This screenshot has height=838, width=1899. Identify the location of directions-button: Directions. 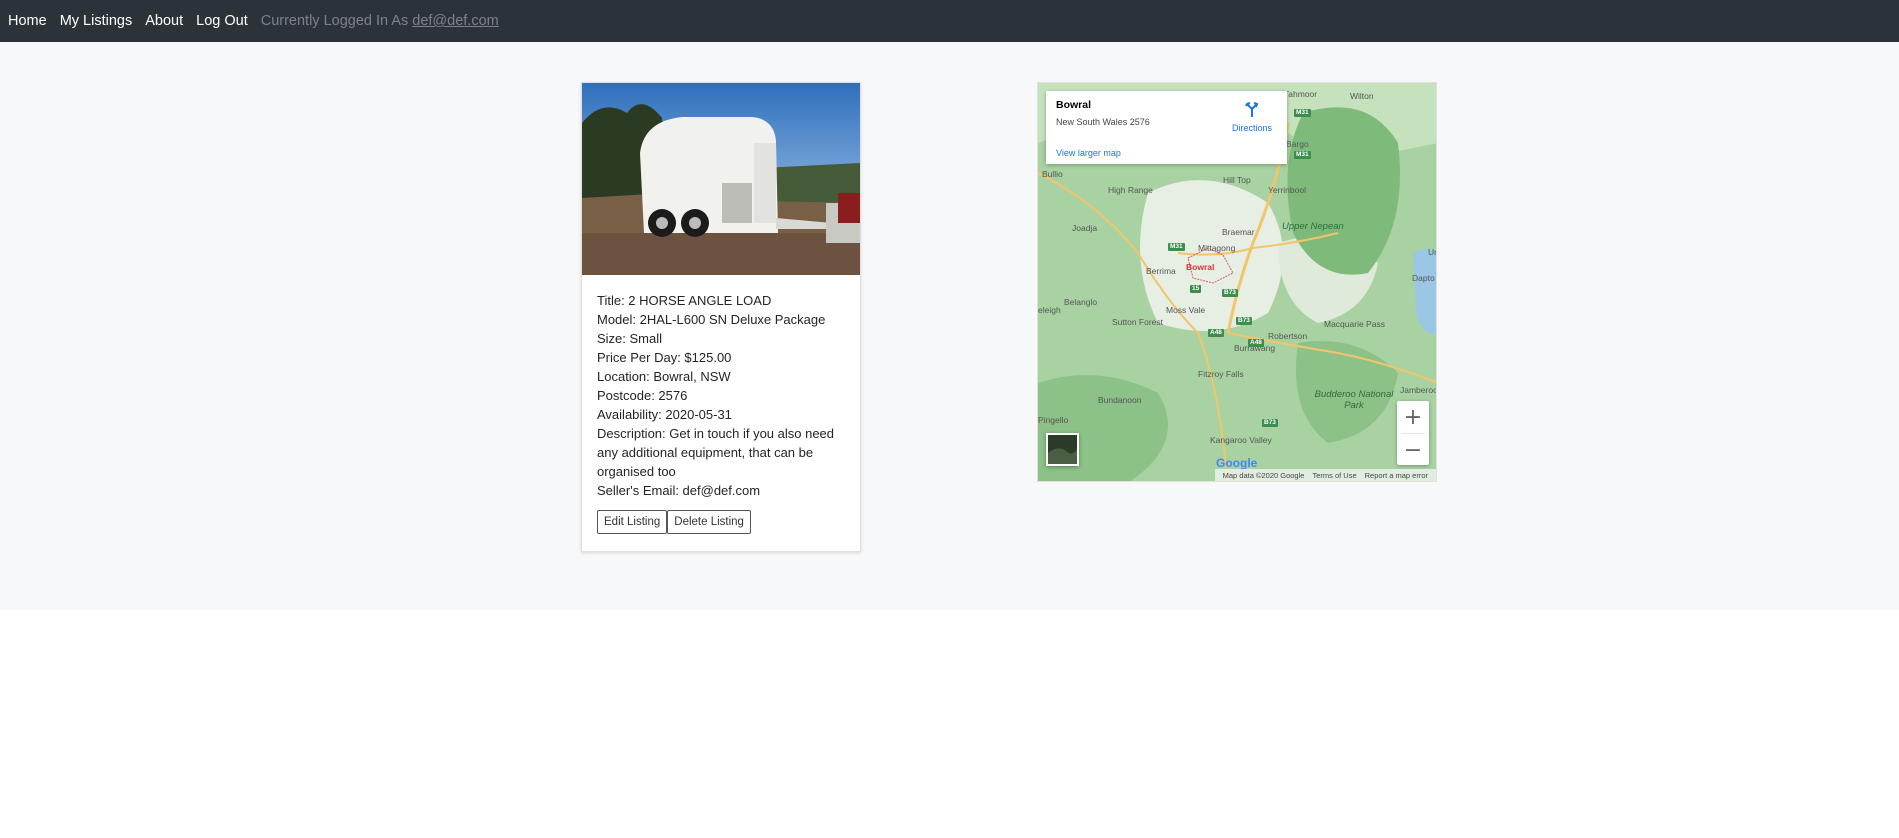
(1252, 117).